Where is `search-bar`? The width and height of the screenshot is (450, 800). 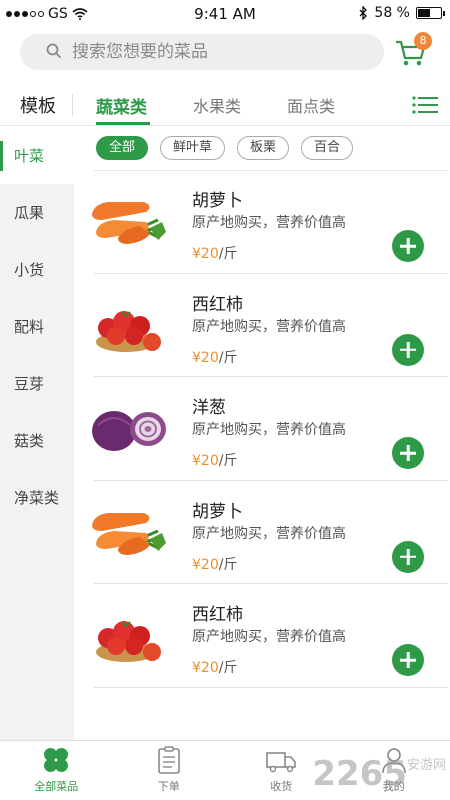 search-bar is located at coordinates (202, 52).